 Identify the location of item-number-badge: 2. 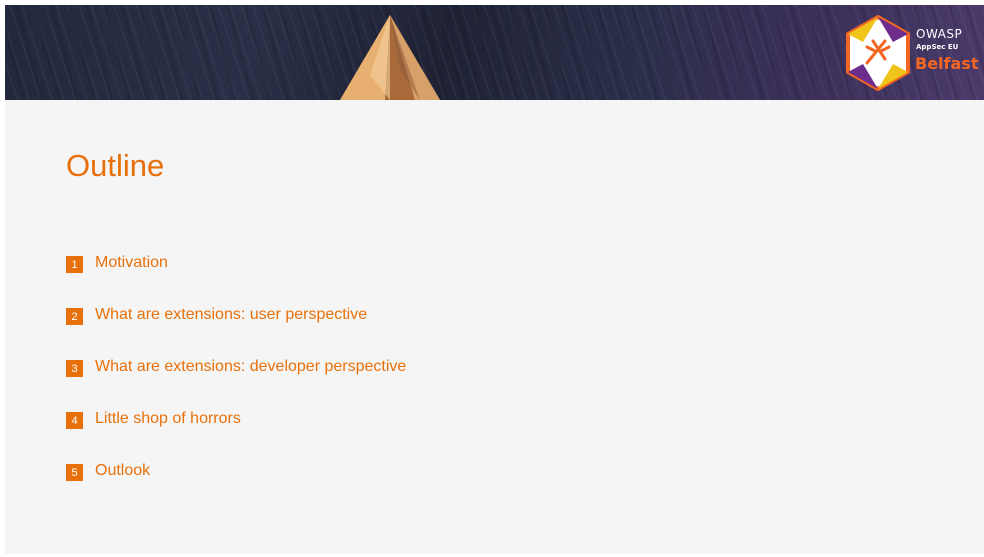
(74, 316).